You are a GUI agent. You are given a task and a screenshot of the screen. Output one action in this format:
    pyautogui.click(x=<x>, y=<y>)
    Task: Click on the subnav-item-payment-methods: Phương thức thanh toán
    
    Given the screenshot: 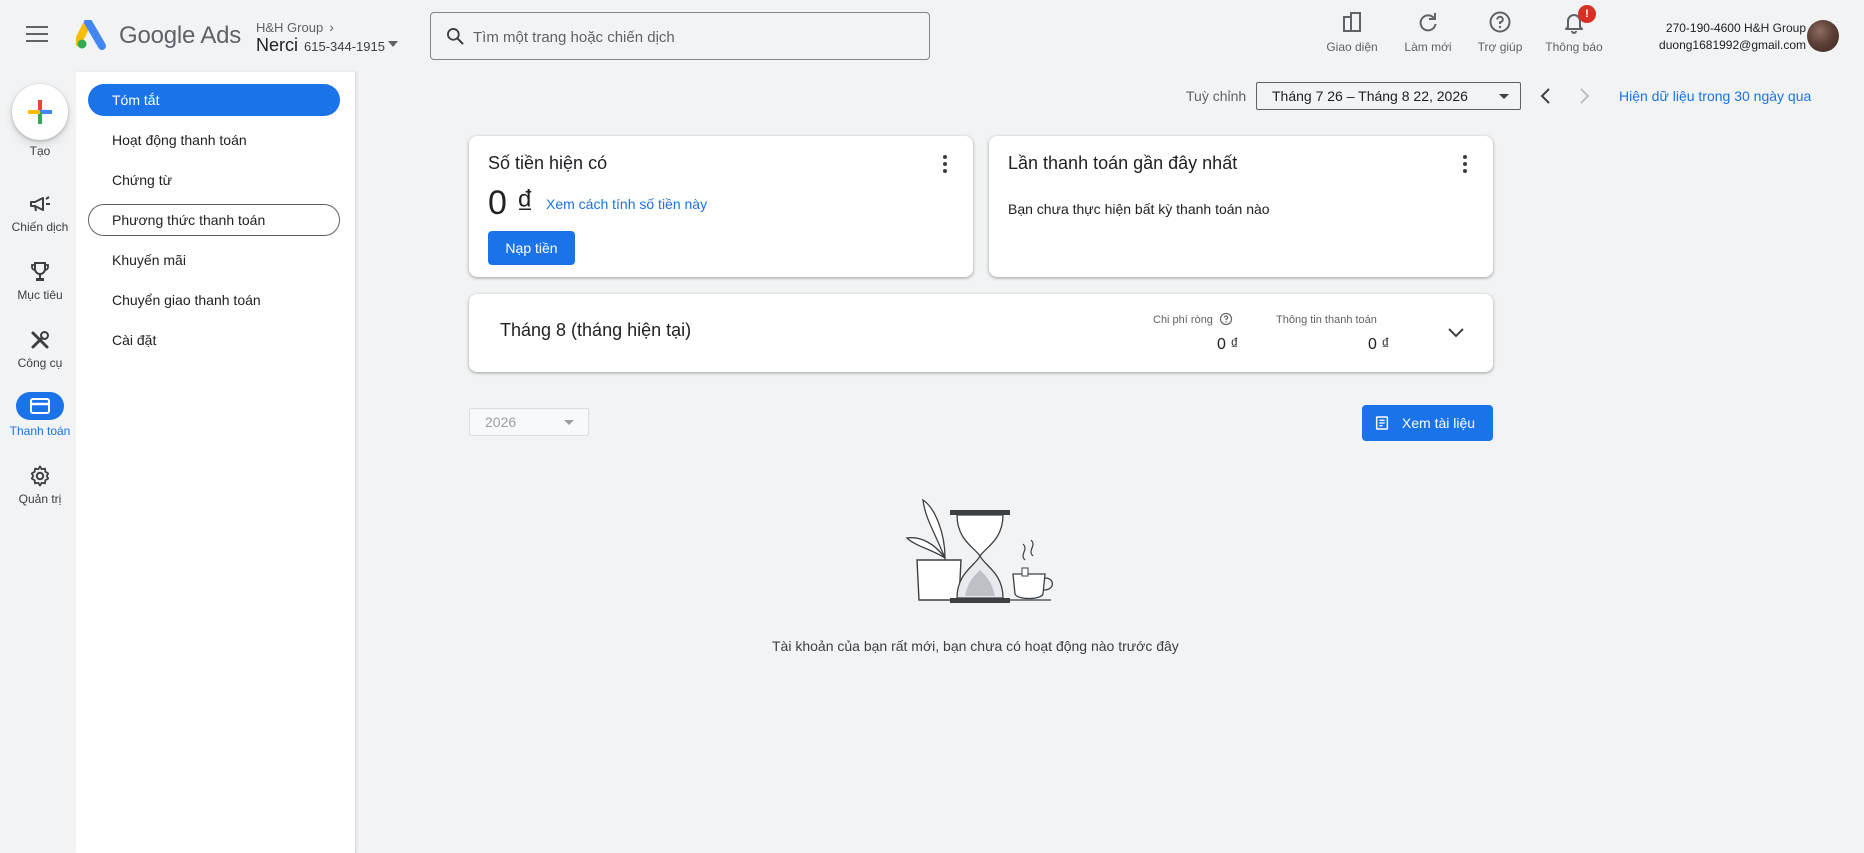 What is the action you would take?
    pyautogui.click(x=214, y=220)
    